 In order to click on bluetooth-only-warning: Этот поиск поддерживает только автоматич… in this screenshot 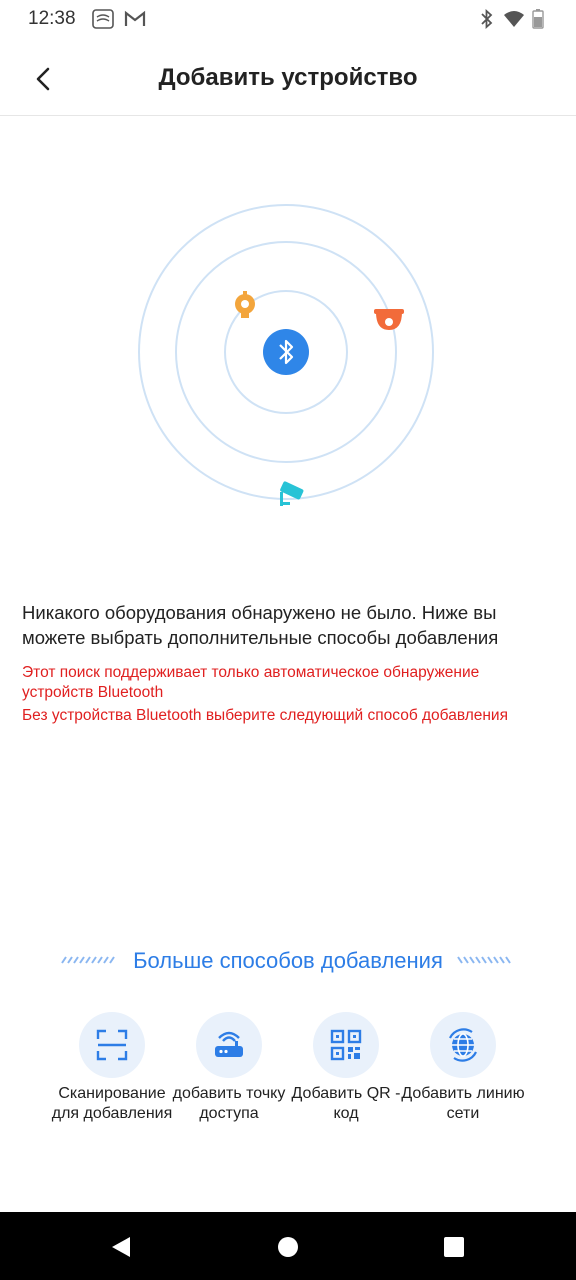, I will do `click(251, 682)`.